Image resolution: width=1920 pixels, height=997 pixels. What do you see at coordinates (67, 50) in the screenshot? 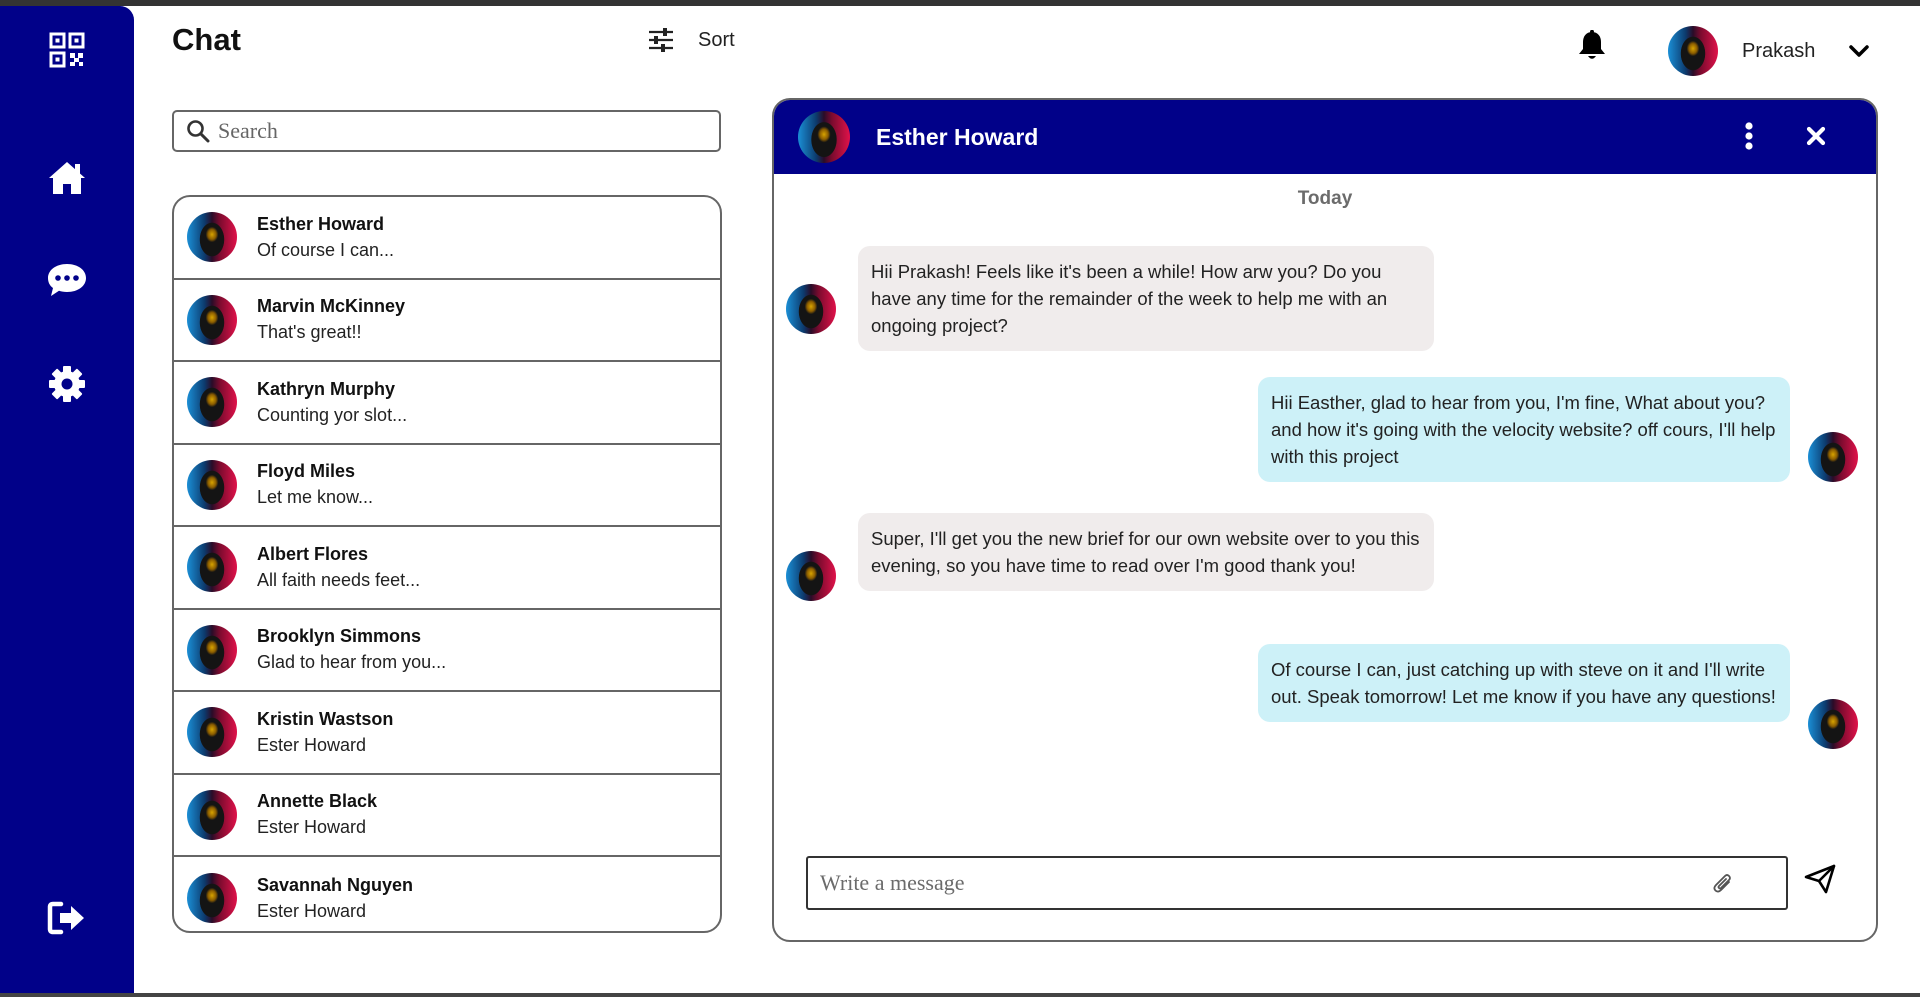
I see `qr-code-icon` at bounding box center [67, 50].